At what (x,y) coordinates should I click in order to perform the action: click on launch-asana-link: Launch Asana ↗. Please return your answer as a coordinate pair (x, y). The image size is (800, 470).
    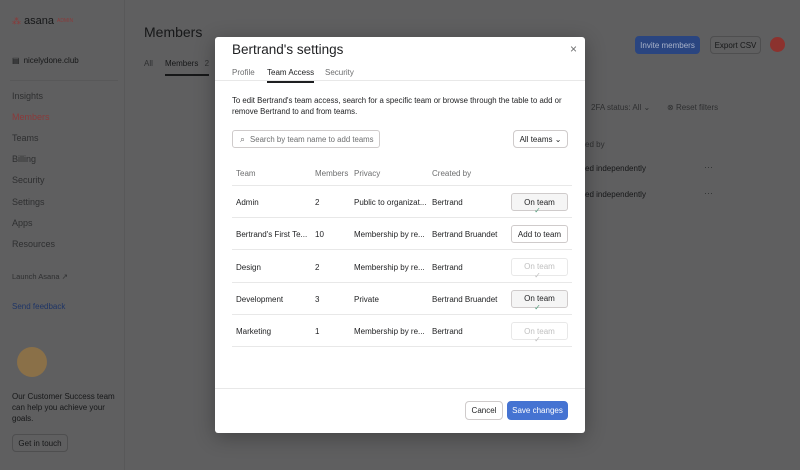
    Looking at the image, I should click on (40, 276).